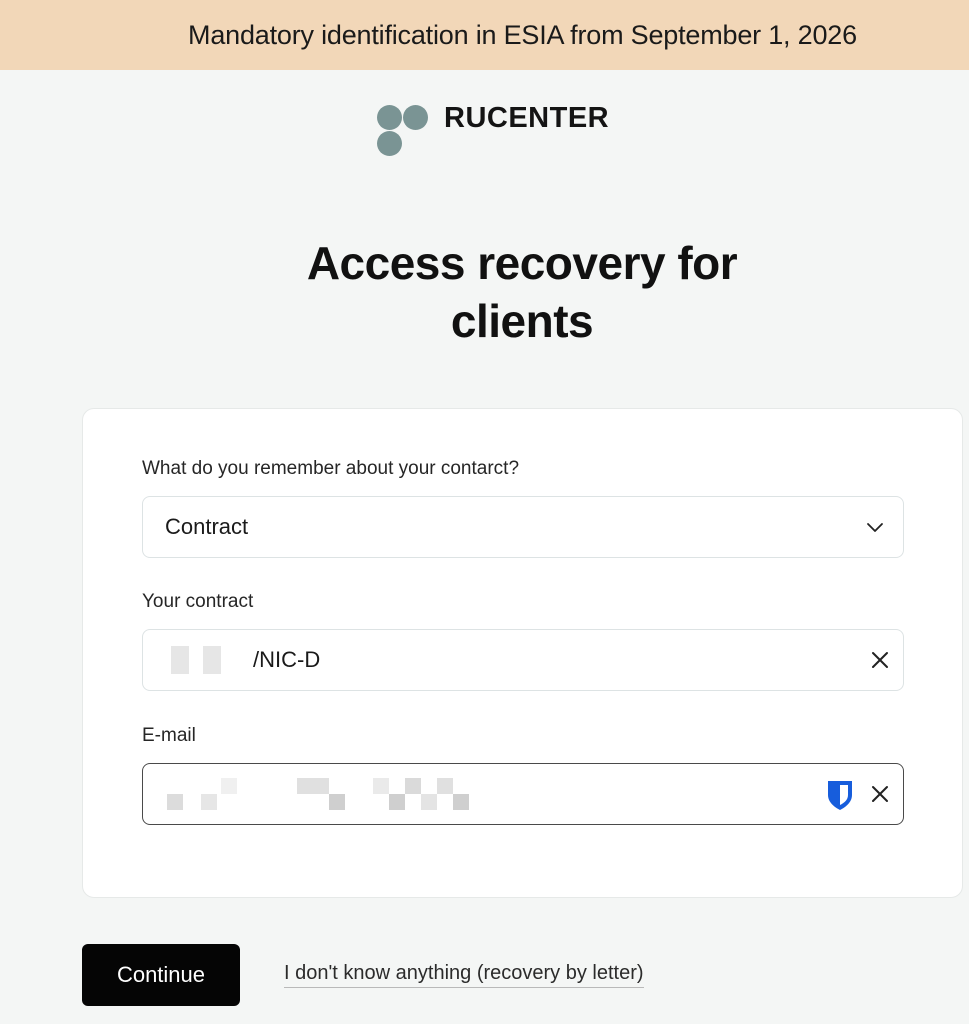  What do you see at coordinates (315, 794) in the screenshot?
I see `email-redacted-value` at bounding box center [315, 794].